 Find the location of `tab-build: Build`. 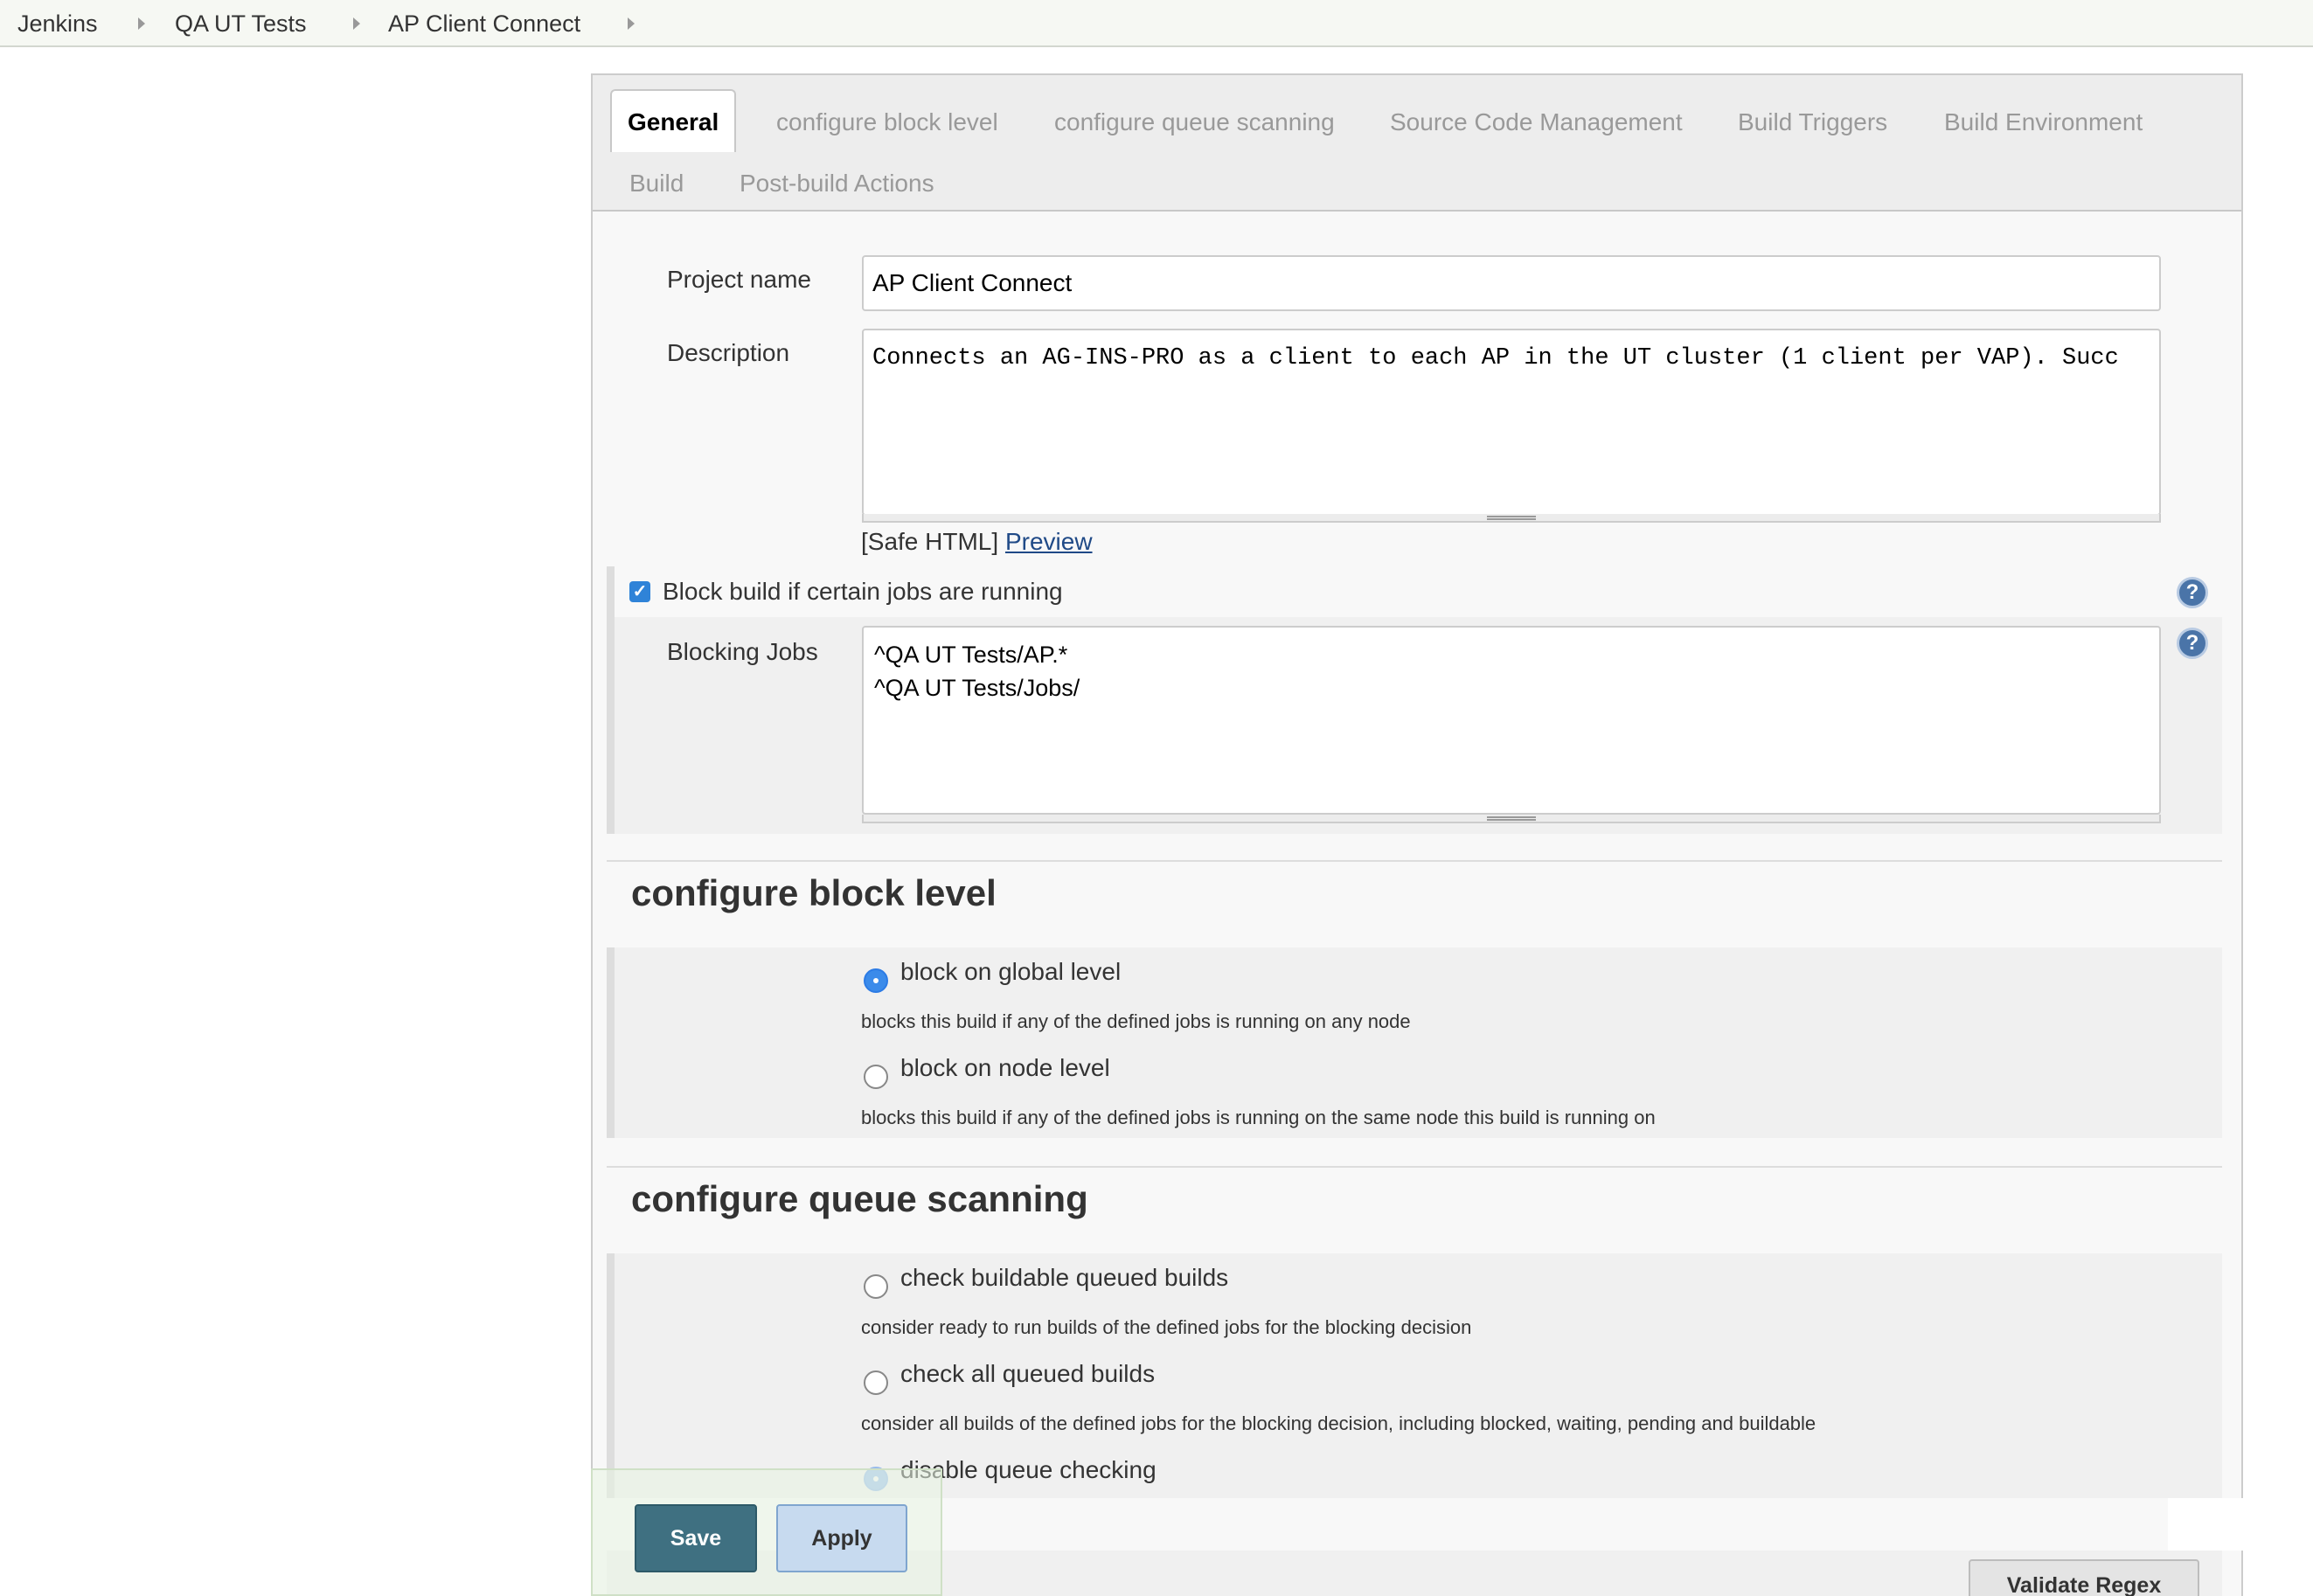

tab-build: Build is located at coordinates (656, 183).